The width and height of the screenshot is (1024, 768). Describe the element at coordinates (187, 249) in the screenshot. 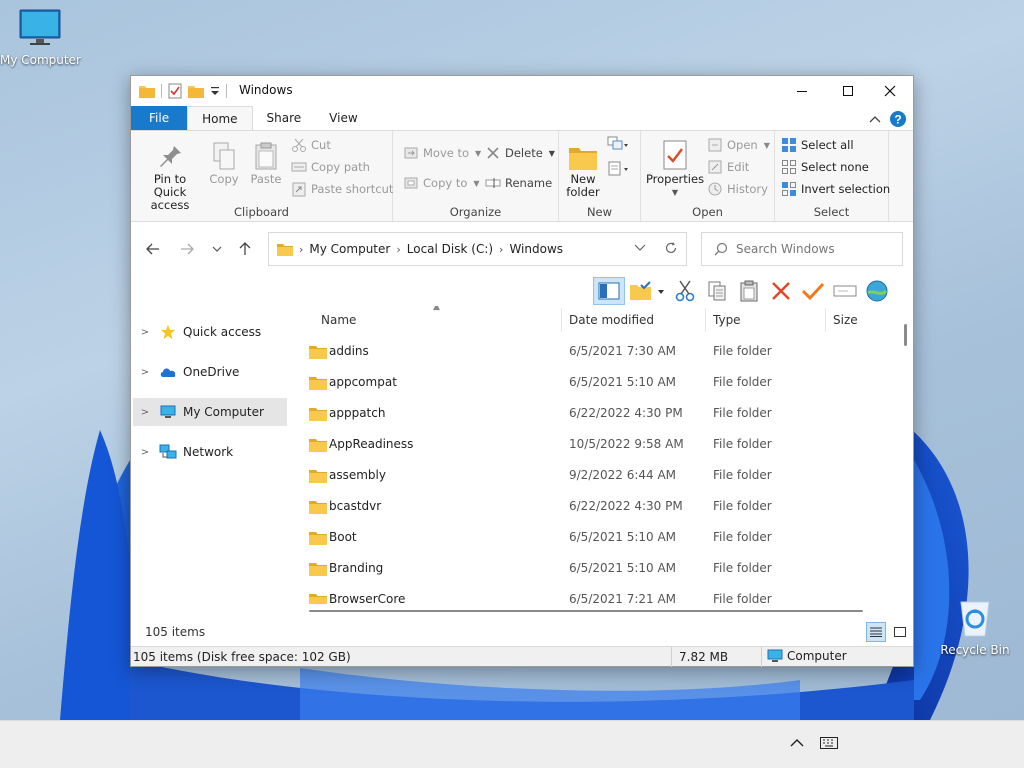

I see `forward-button` at that location.